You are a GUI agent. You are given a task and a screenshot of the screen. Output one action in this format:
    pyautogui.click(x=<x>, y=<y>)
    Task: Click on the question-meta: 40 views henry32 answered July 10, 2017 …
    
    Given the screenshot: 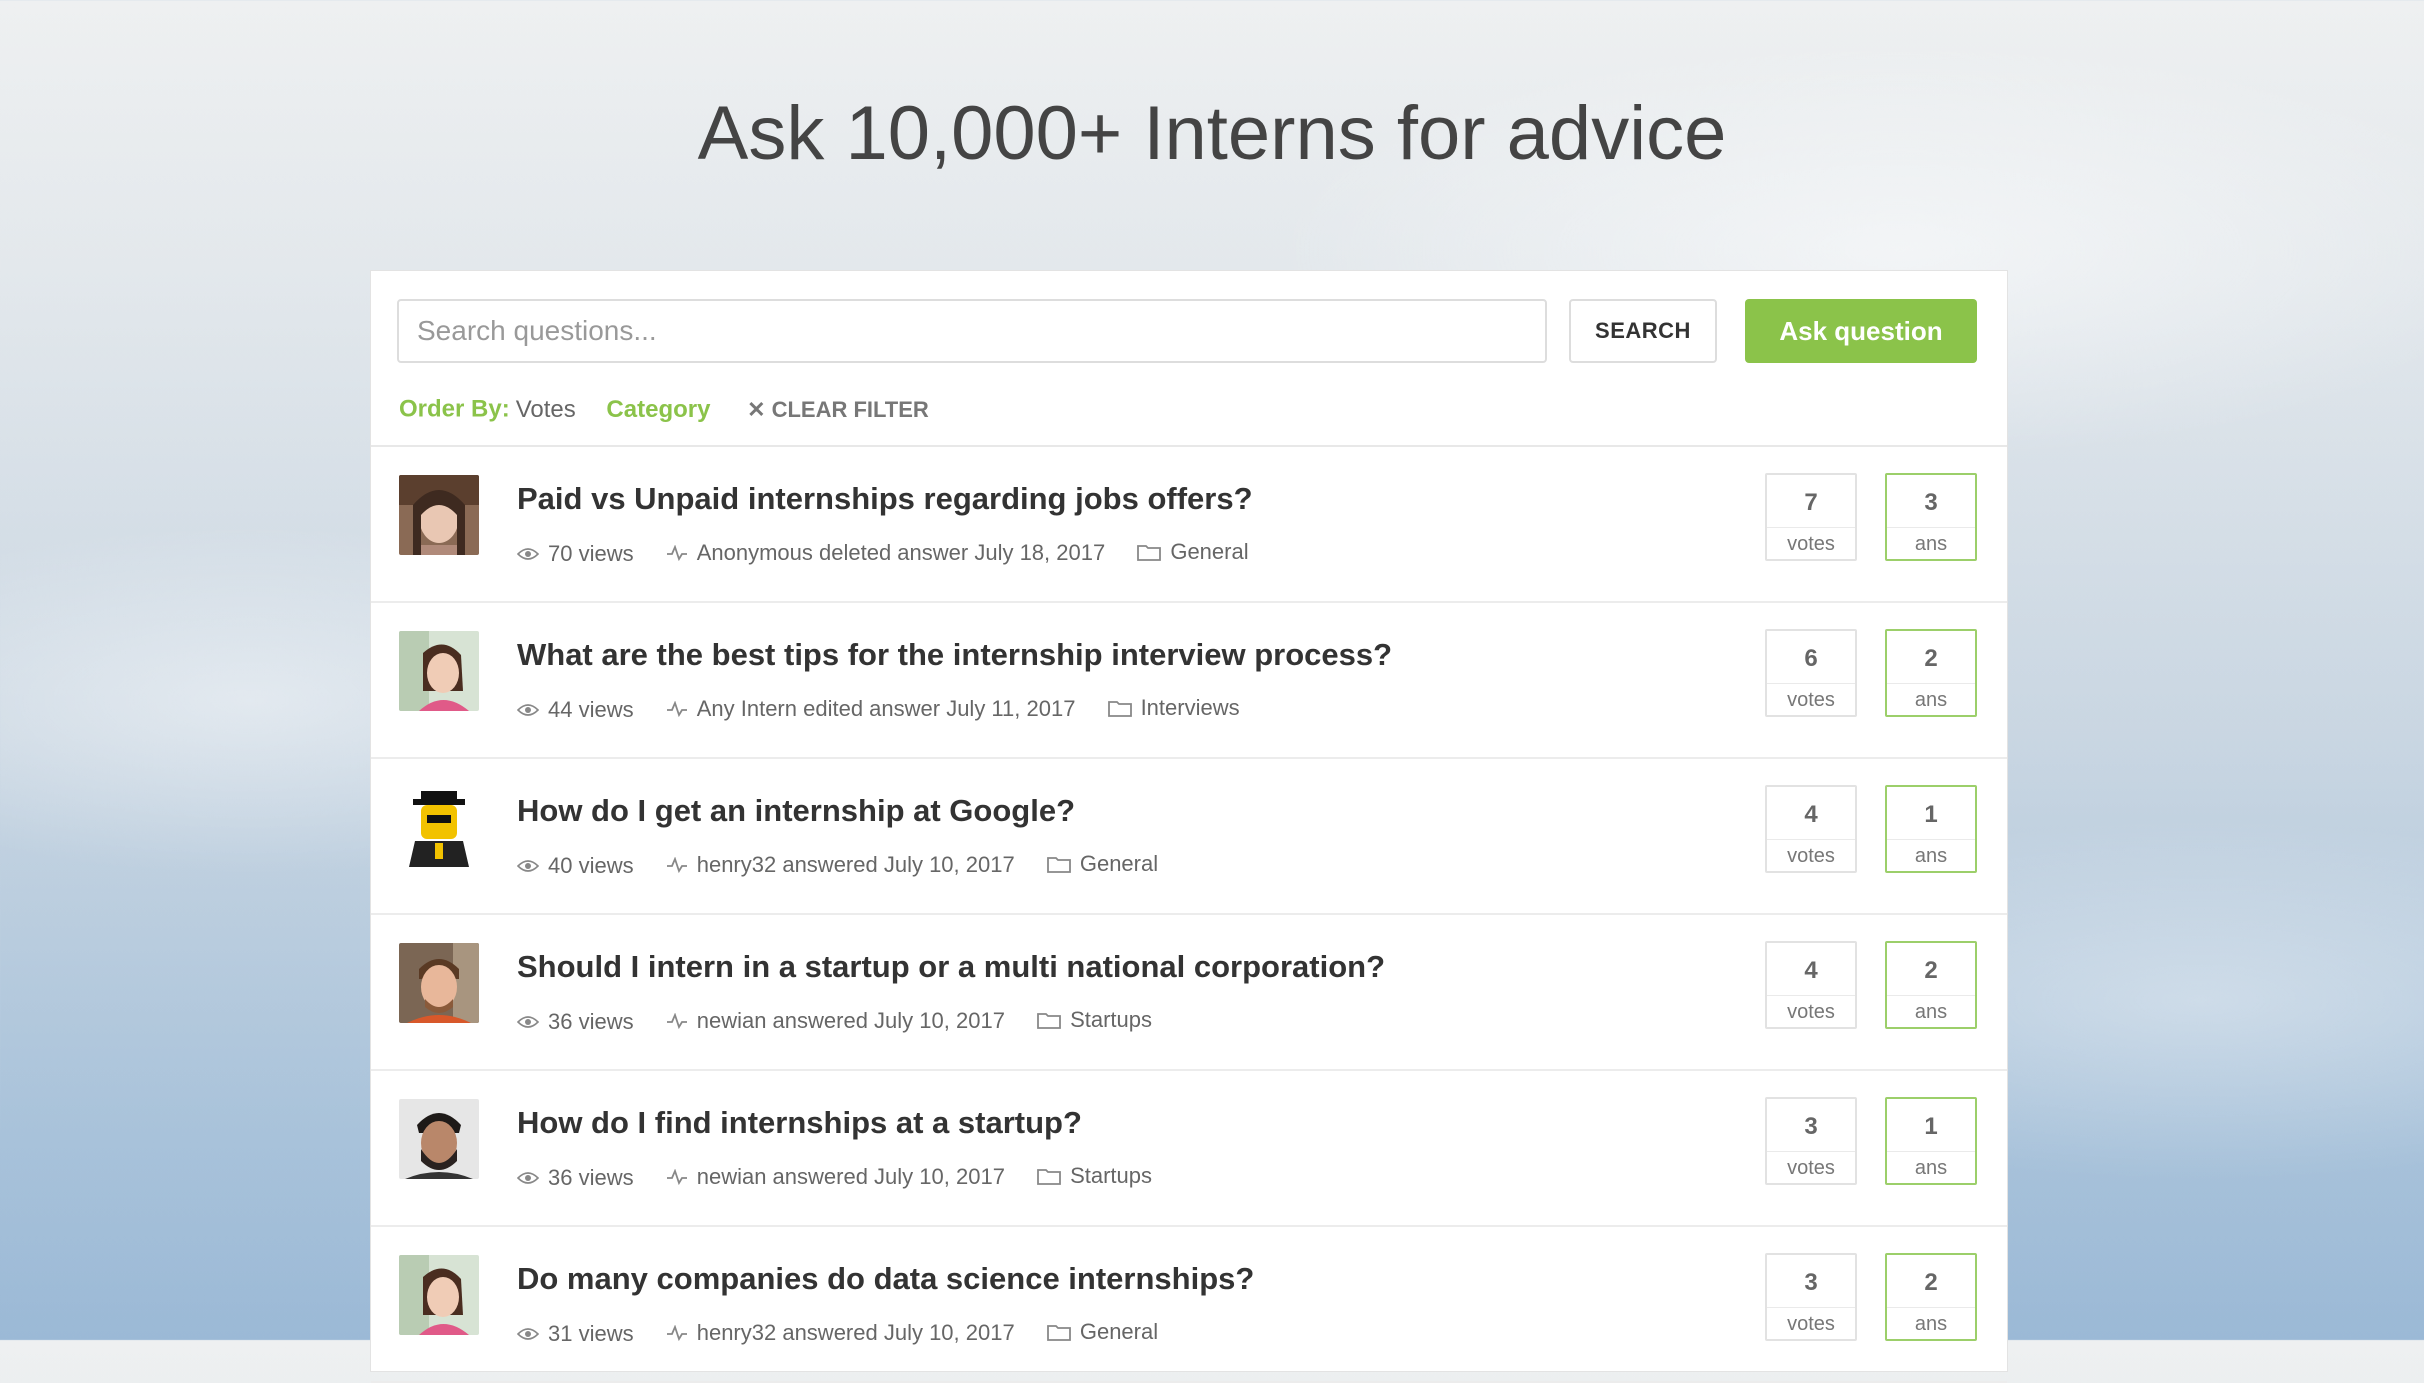 What is the action you would take?
    pyautogui.click(x=850, y=865)
    